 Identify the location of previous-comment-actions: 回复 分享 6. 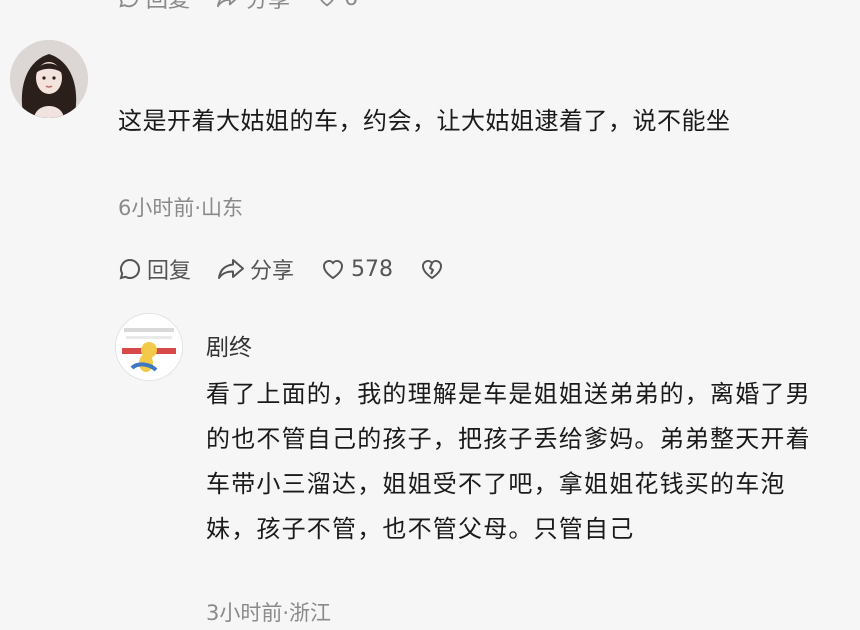
(238, 7).